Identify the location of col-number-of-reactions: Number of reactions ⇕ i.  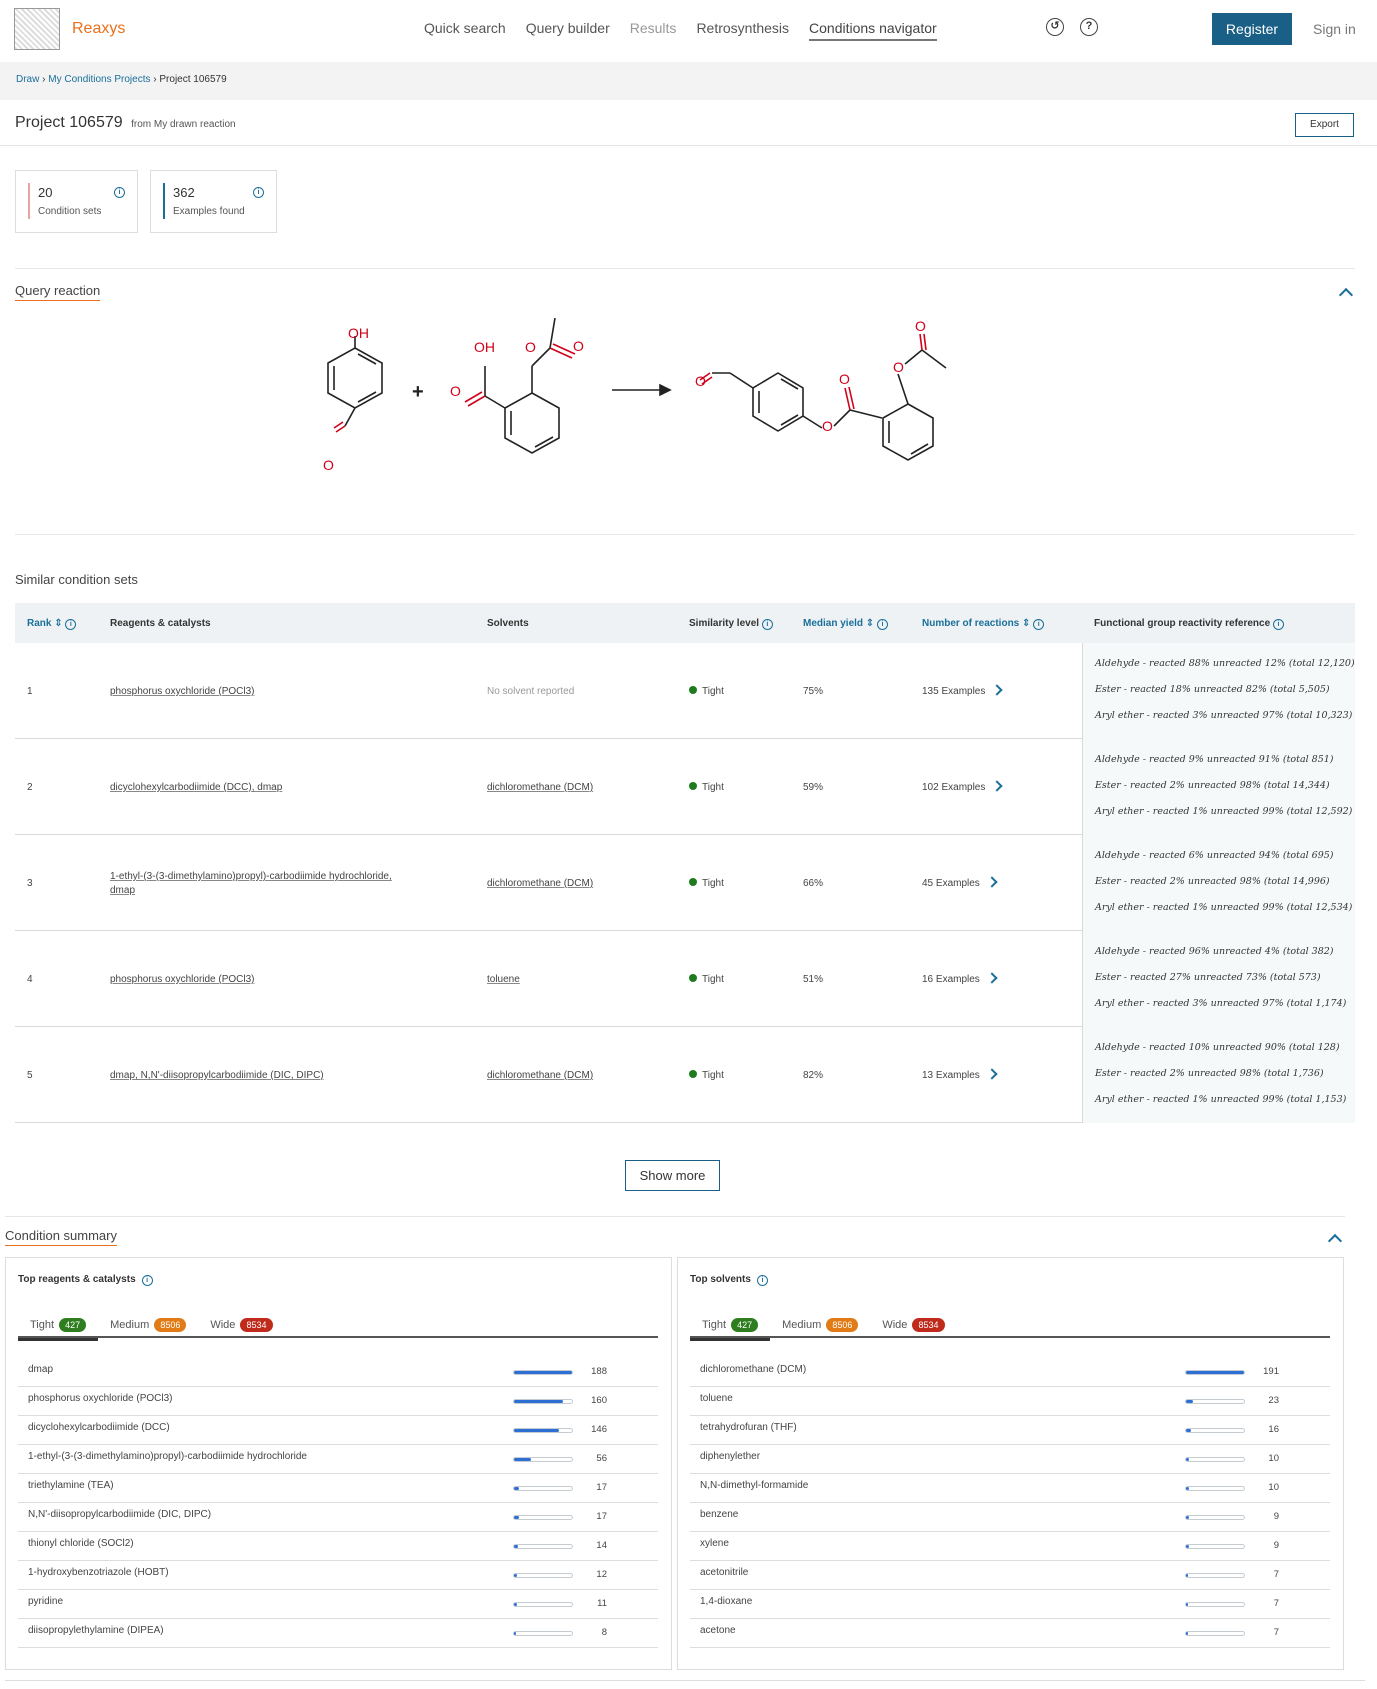
(983, 624).